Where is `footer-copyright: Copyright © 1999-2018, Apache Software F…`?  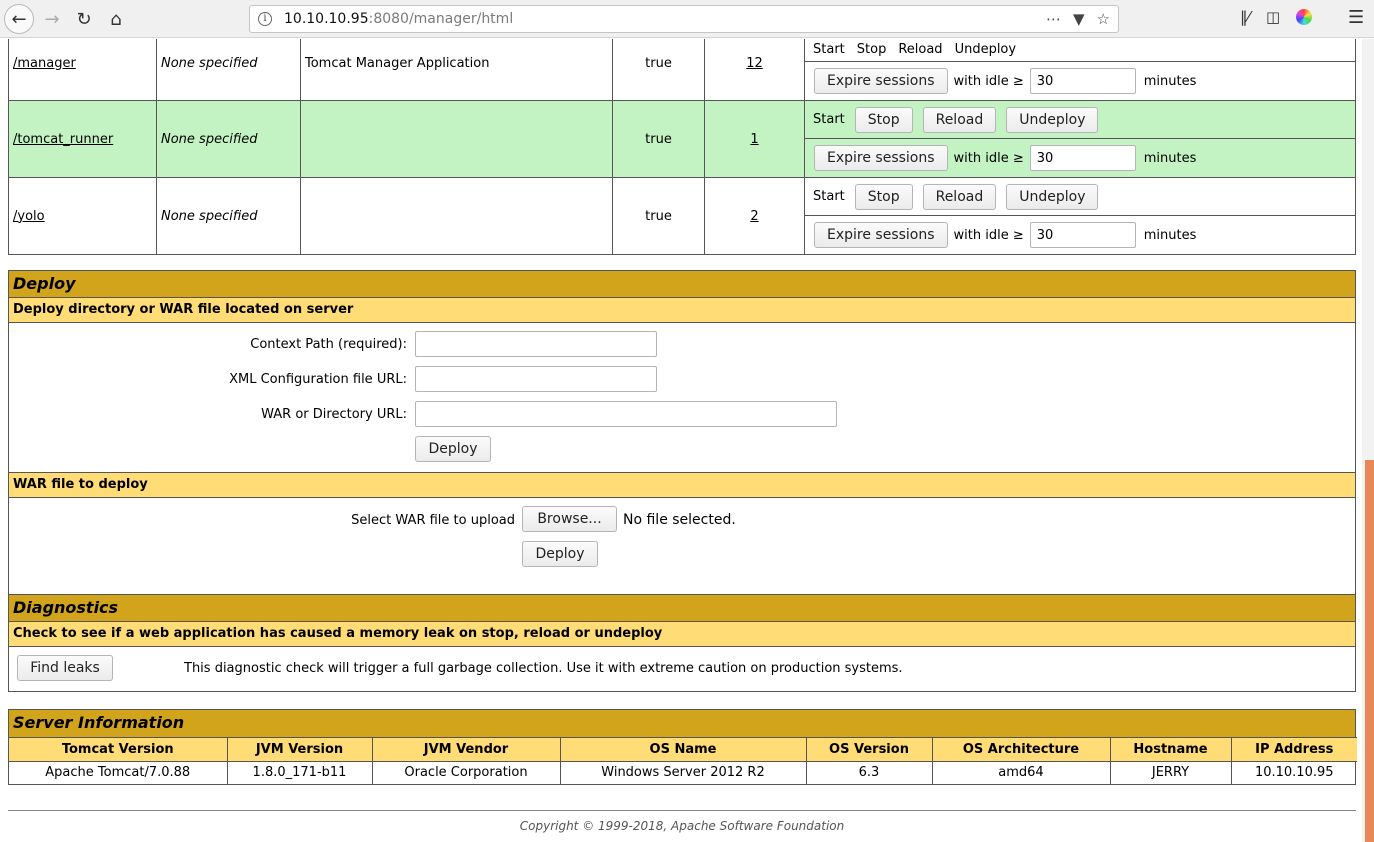
footer-copyright: Copyright © 1999-2018, Apache Software F… is located at coordinates (682, 826).